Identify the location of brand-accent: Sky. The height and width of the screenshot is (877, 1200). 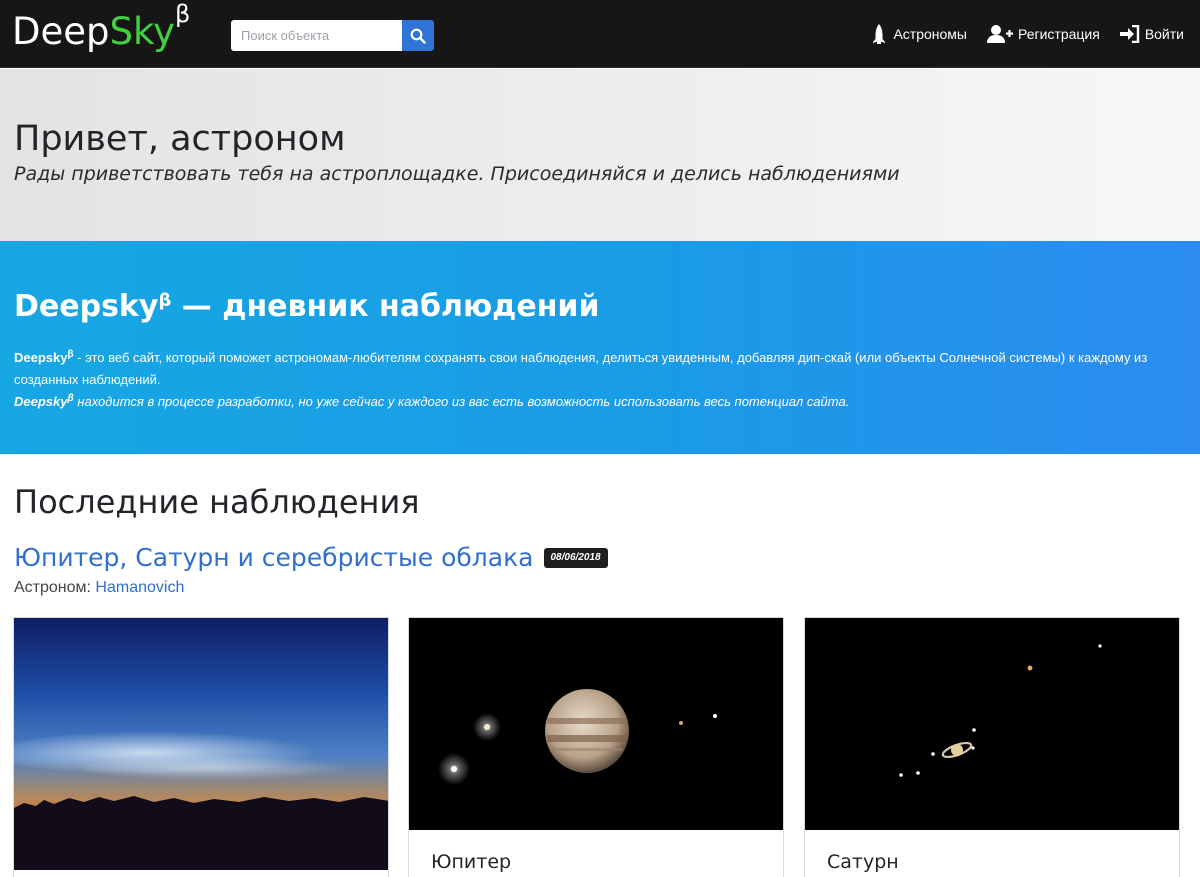
(142, 31).